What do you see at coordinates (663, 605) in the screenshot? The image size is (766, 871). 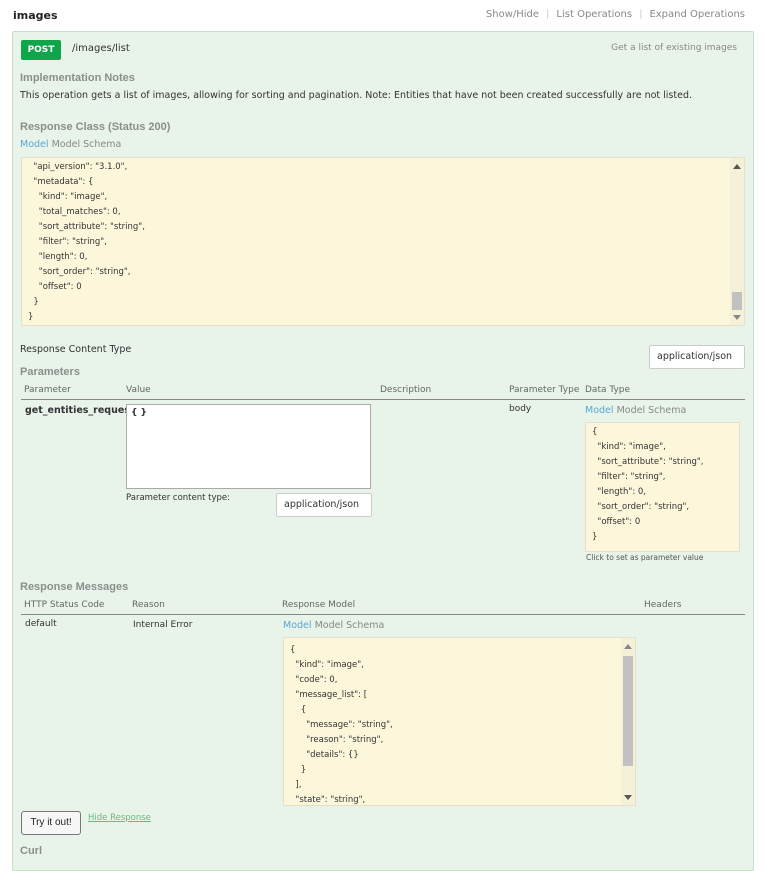 I see `resp-col-headers: Headers` at bounding box center [663, 605].